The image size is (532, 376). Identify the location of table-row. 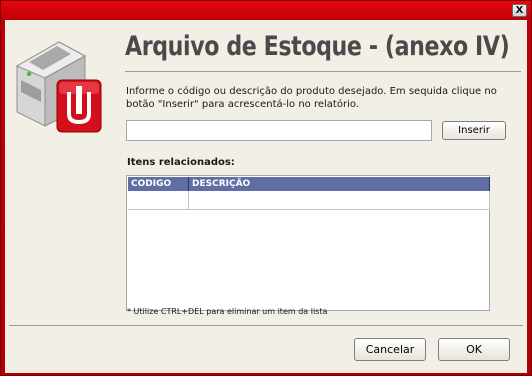
(309, 200).